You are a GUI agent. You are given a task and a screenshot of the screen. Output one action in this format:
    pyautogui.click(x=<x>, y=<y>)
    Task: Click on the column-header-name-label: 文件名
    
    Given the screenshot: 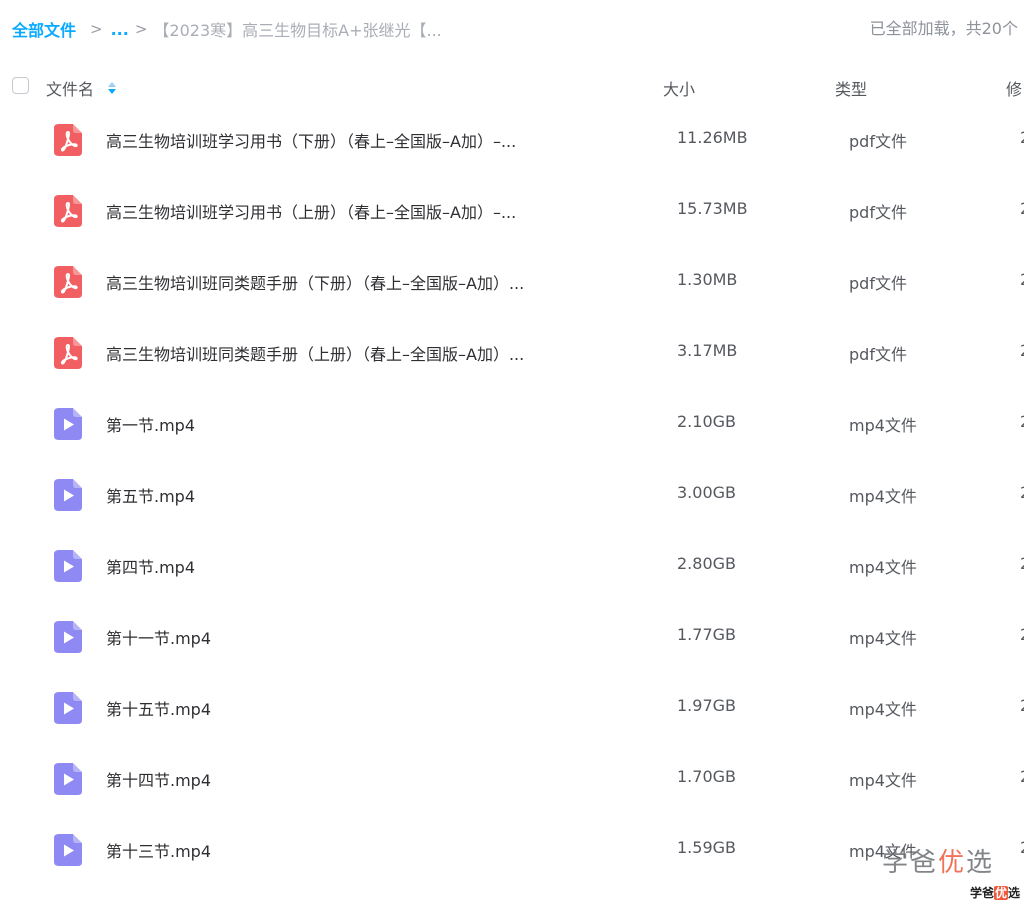 What is the action you would take?
    pyautogui.click(x=70, y=89)
    